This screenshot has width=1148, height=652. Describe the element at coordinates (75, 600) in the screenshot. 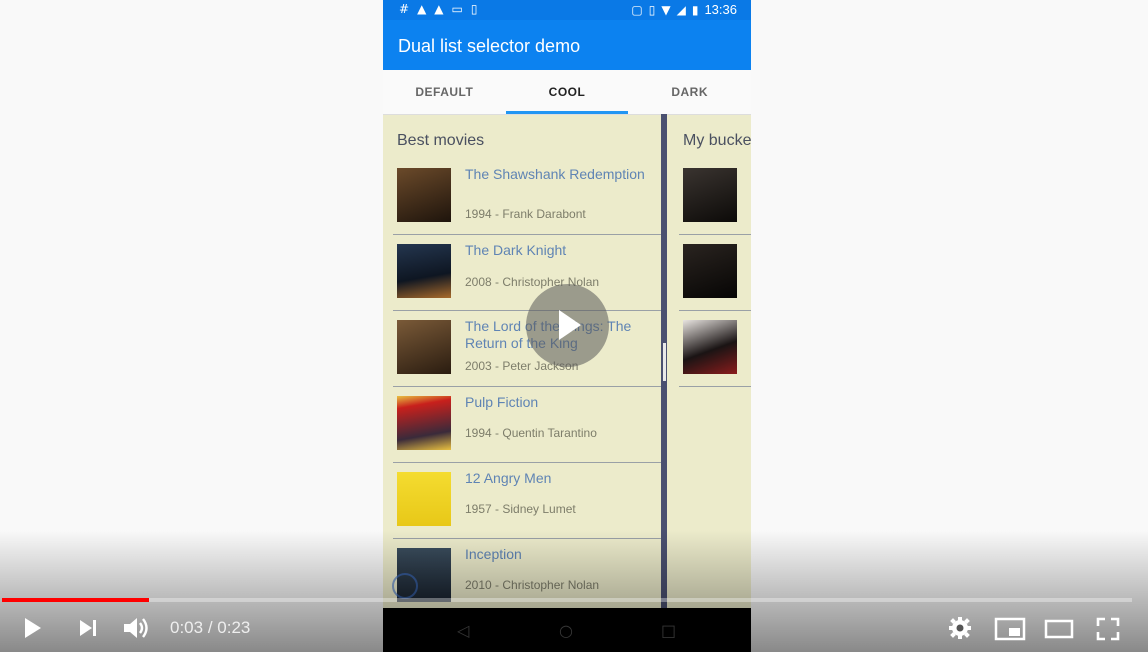

I see `progress-fill` at that location.